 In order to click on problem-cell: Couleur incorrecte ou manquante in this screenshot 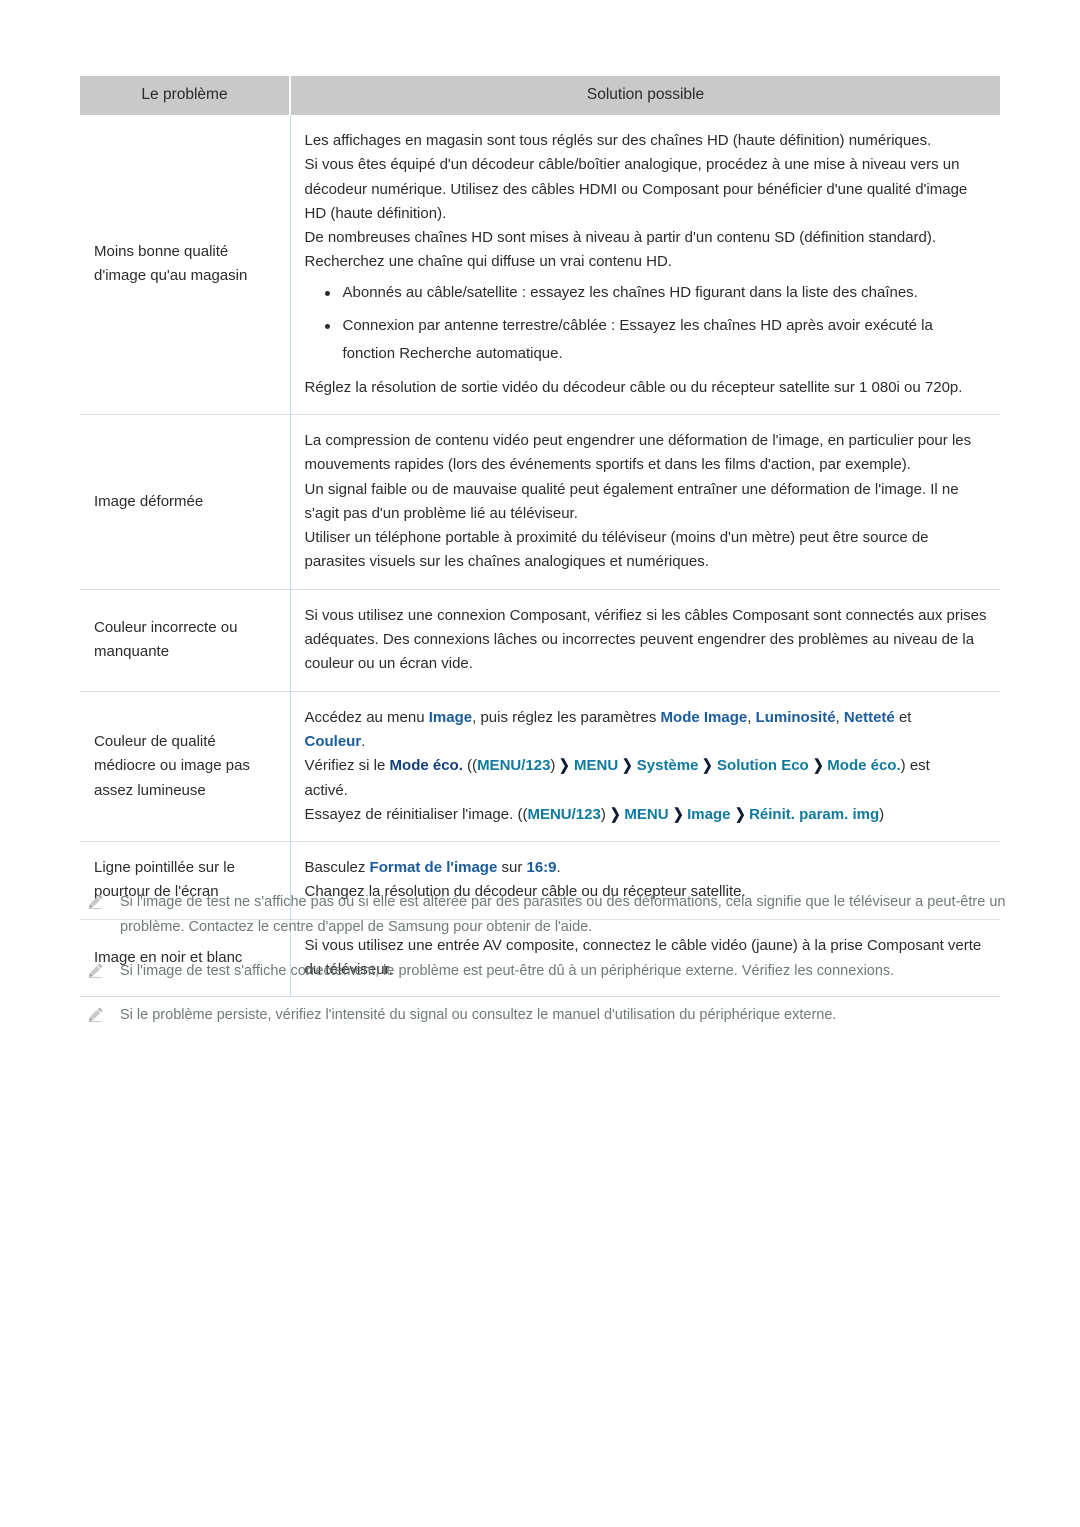, I will do `click(185, 640)`.